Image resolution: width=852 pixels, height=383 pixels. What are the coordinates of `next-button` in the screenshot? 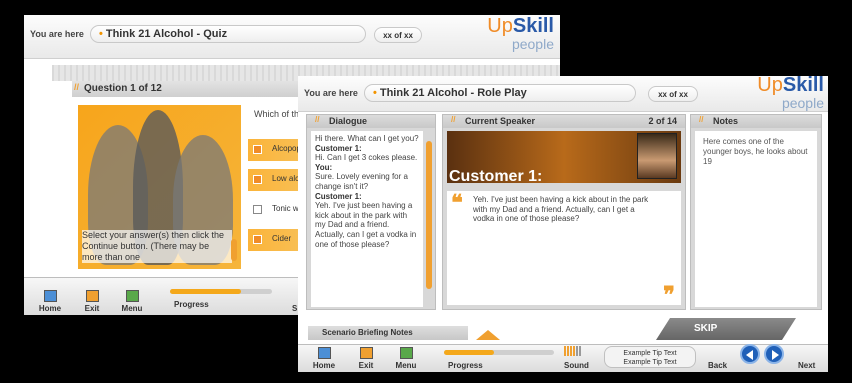 It's located at (774, 354).